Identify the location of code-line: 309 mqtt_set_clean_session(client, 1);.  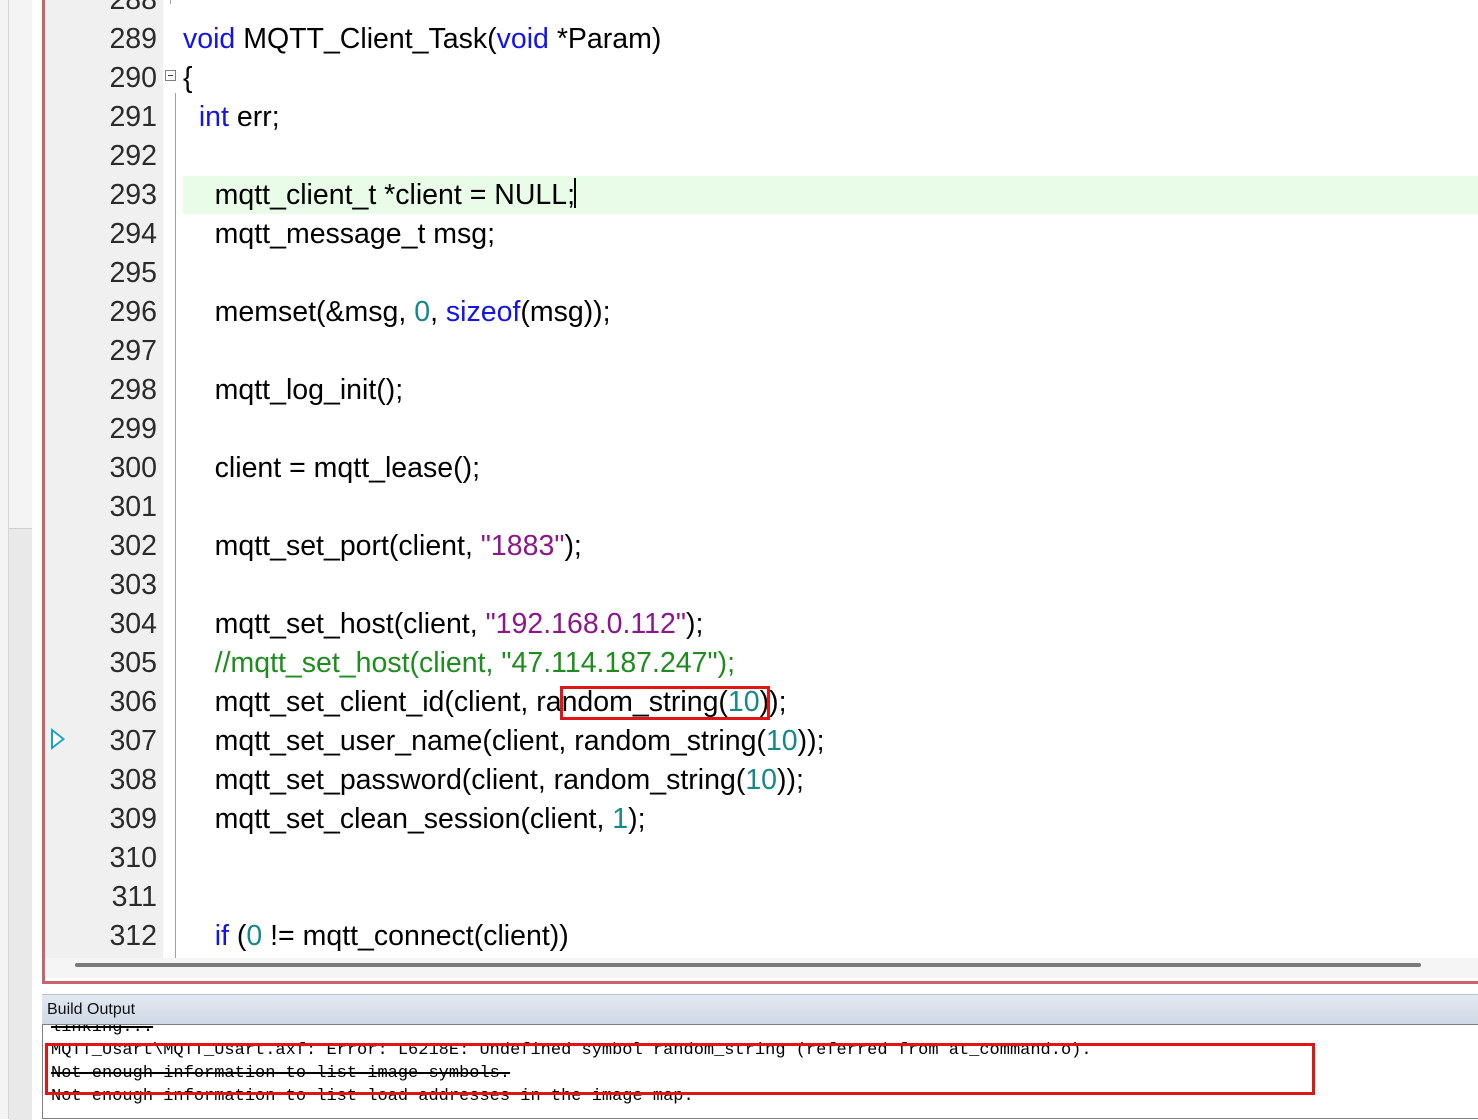
(761, 819).